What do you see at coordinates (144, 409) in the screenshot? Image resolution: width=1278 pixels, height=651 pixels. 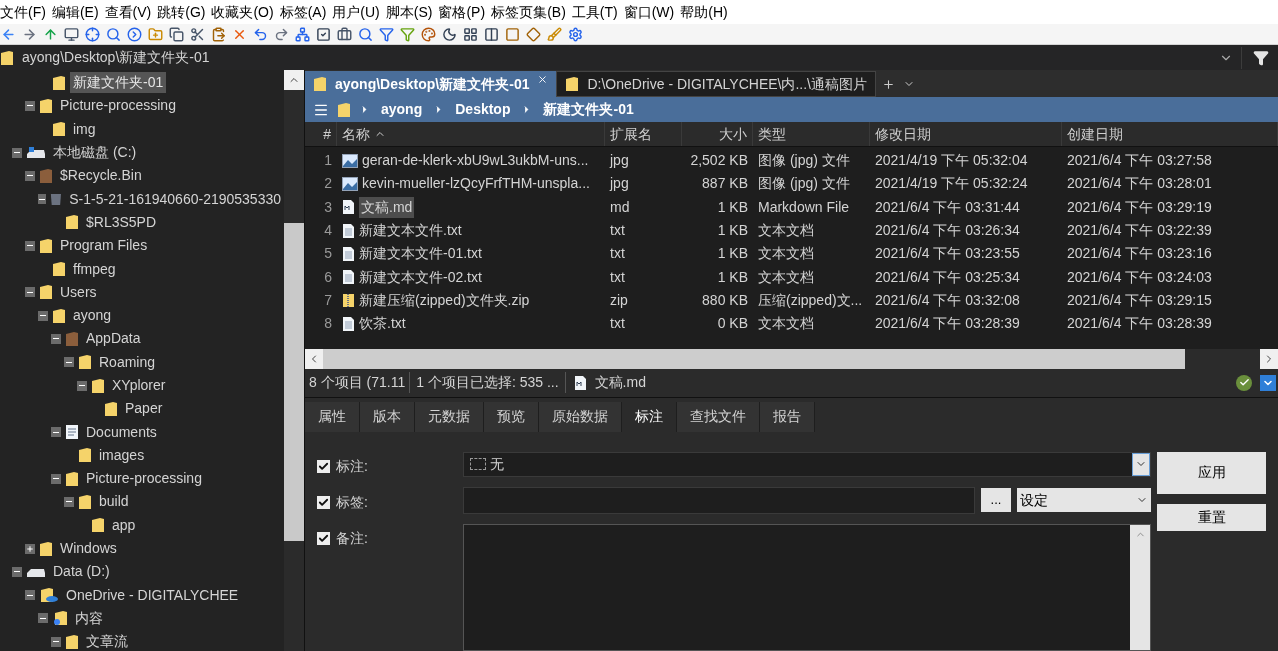 I see `tree-item: Paper` at bounding box center [144, 409].